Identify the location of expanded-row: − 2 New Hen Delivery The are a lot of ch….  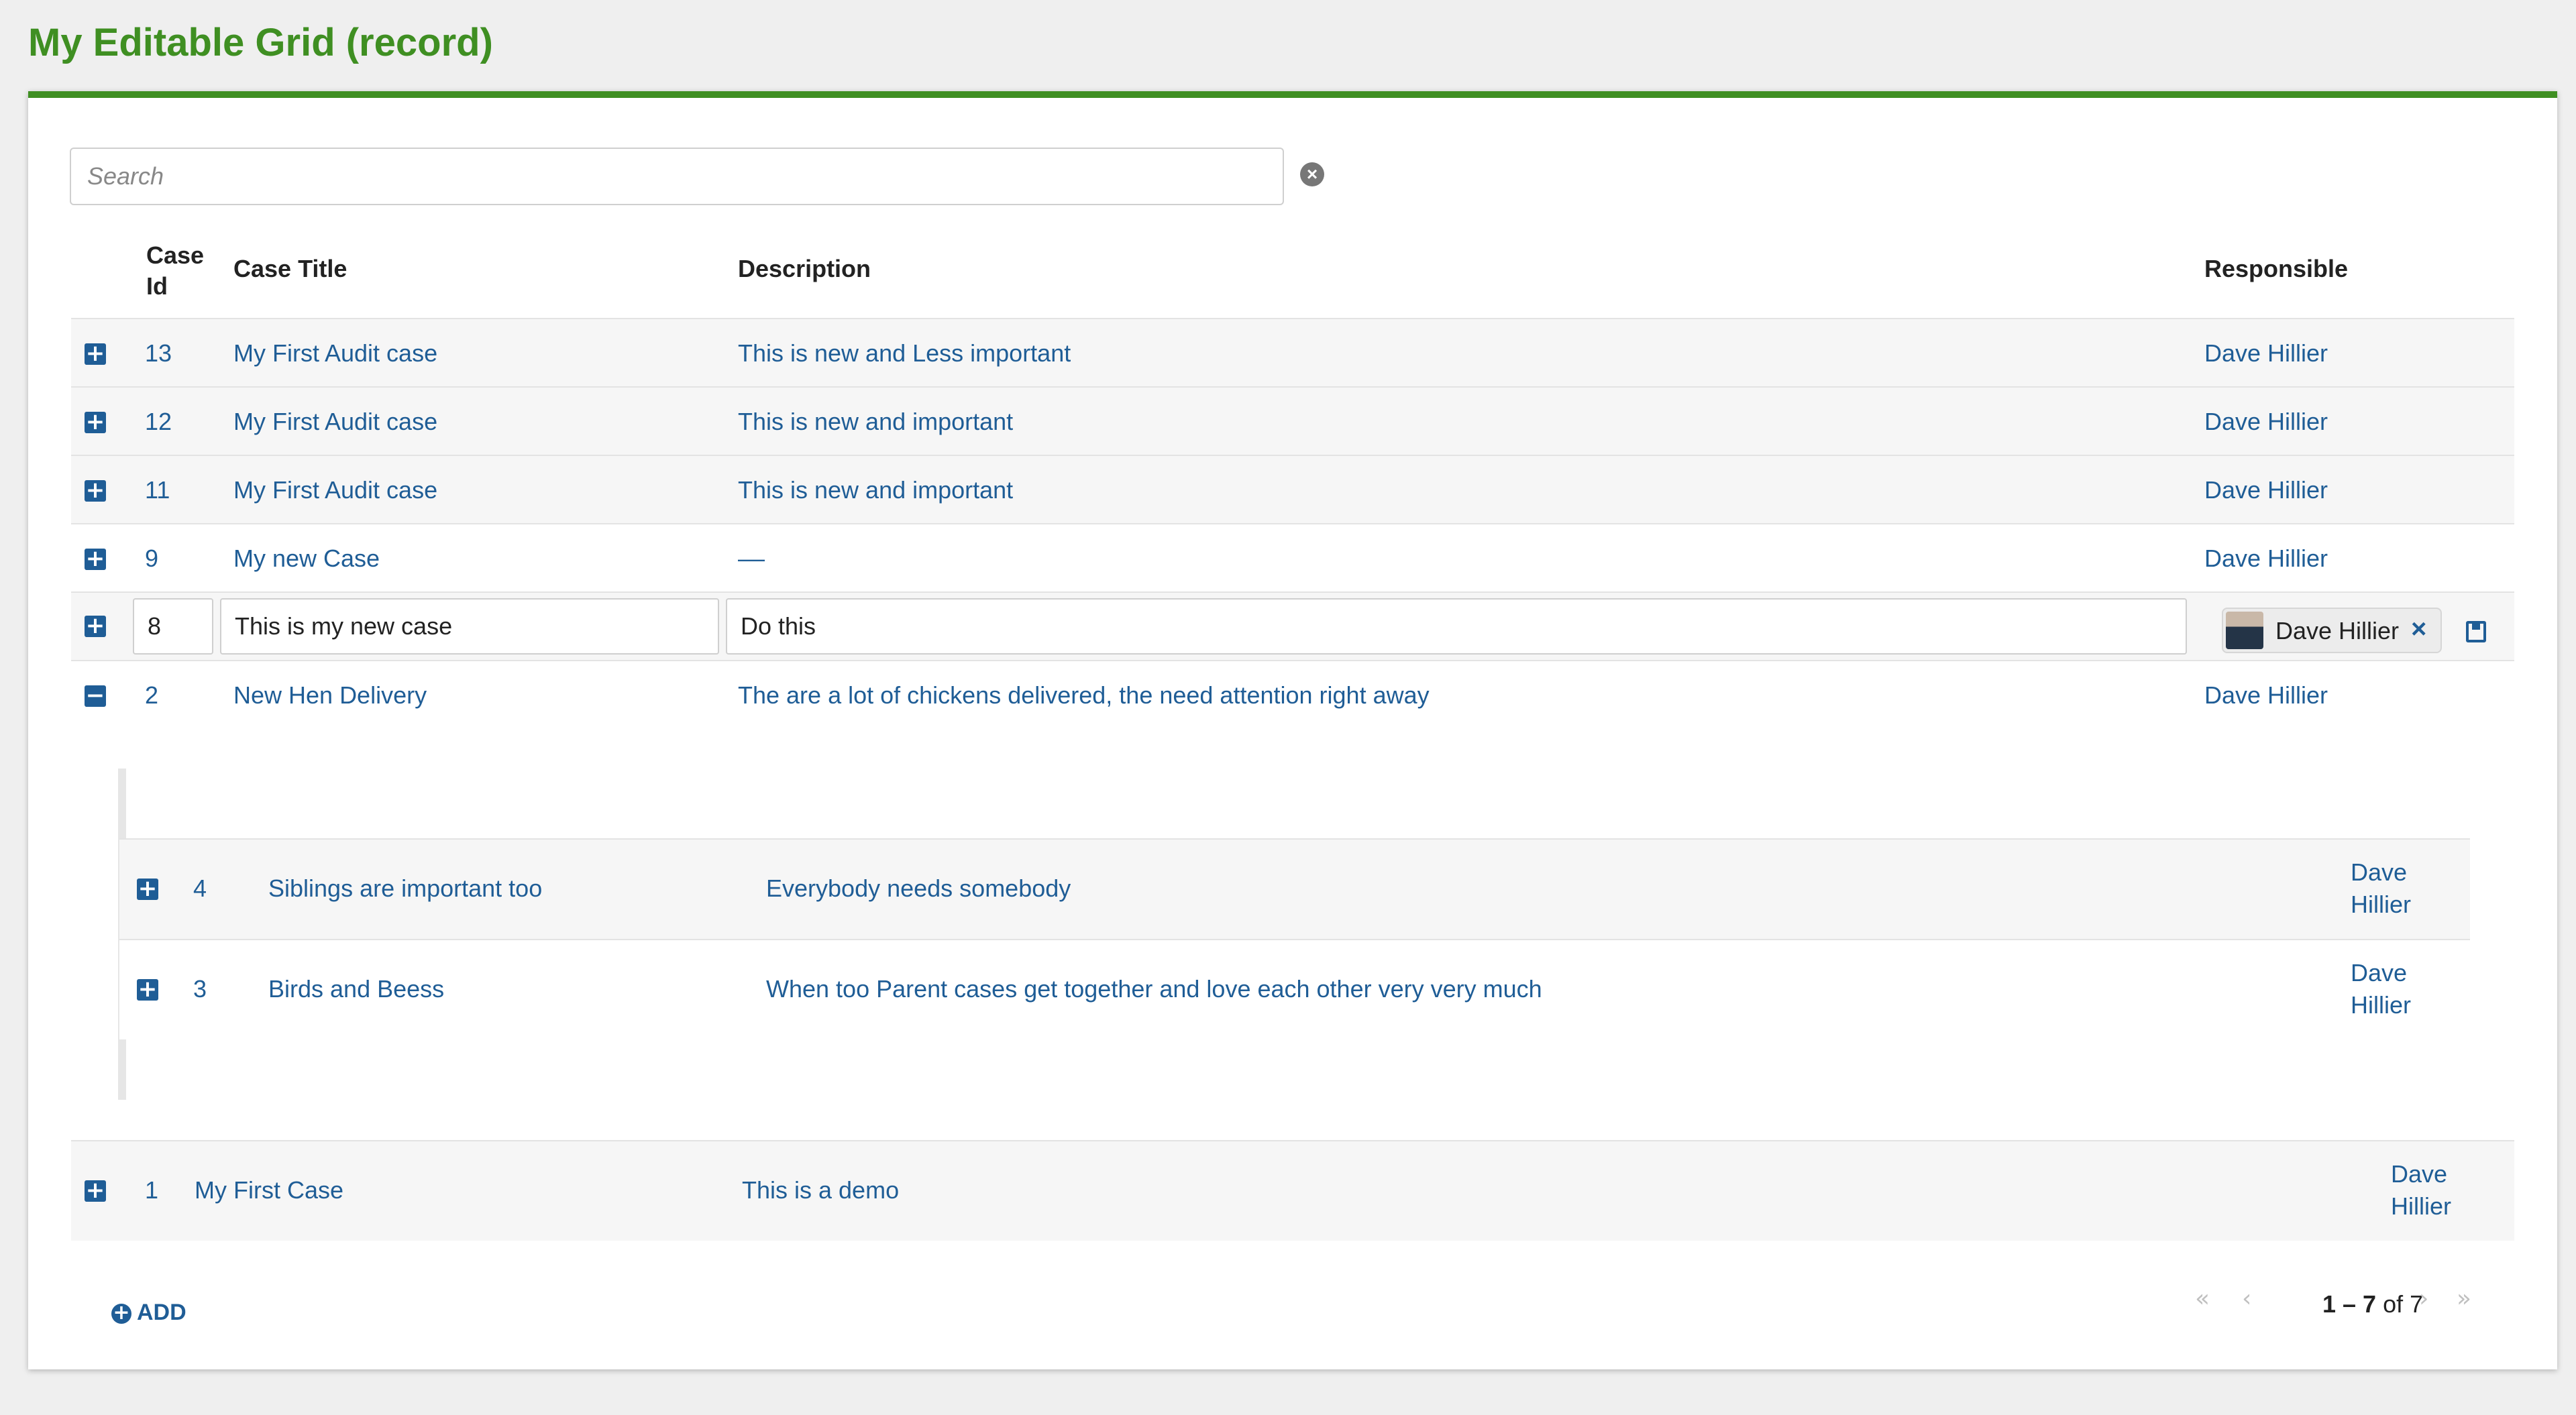
(1292, 694).